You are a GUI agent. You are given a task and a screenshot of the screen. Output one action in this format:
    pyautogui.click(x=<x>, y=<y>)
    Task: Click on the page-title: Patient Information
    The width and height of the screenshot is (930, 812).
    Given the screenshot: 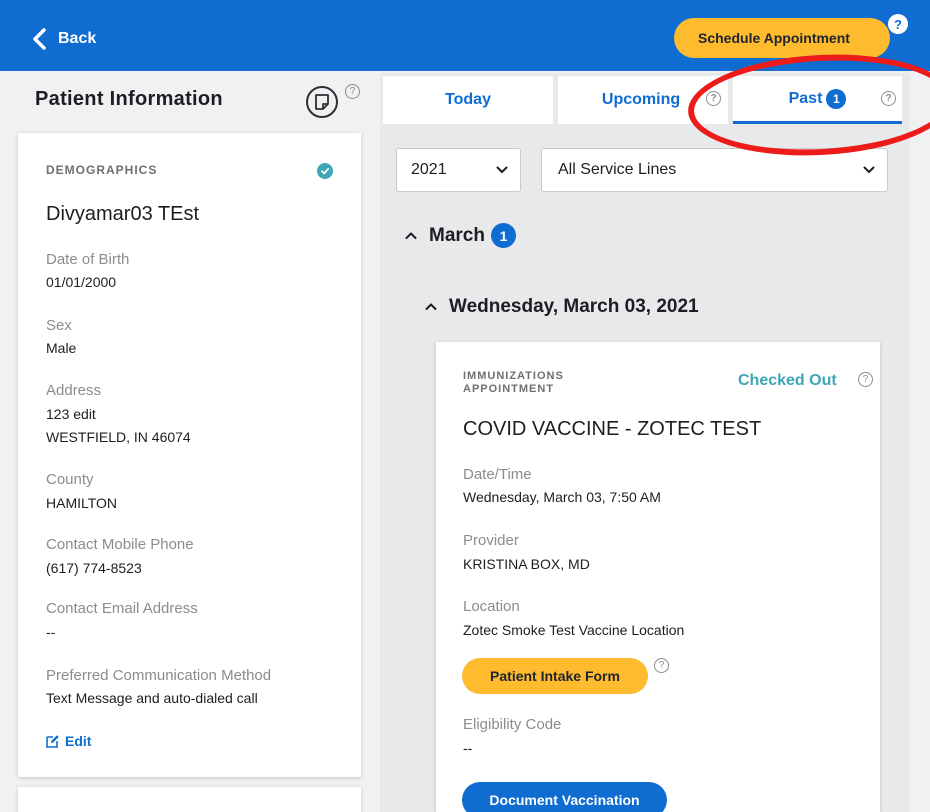 What is the action you would take?
    pyautogui.click(x=129, y=99)
    